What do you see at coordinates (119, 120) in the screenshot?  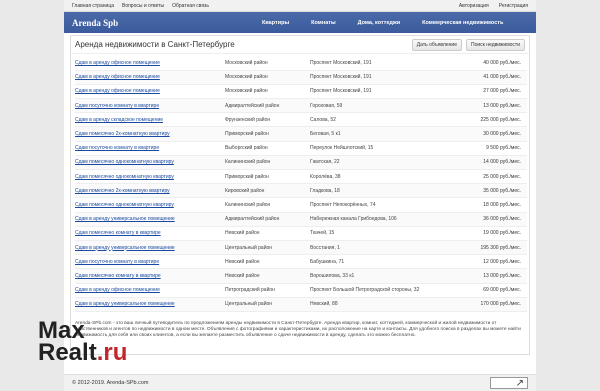 I see `listing-link: Сдам в аренду складское помещение` at bounding box center [119, 120].